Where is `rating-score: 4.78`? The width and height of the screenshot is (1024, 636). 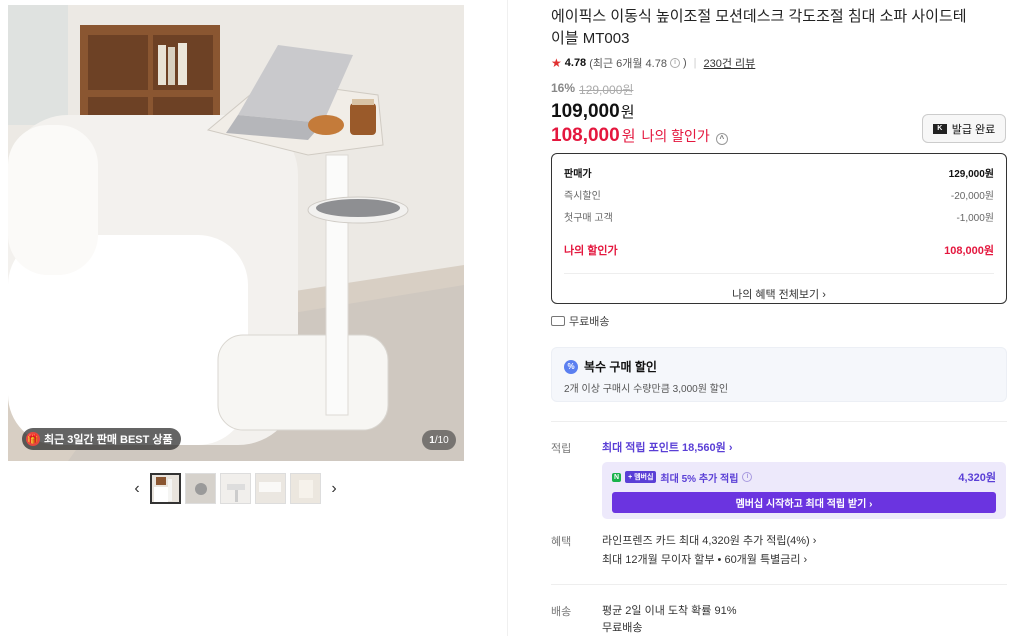
rating-score: 4.78 is located at coordinates (575, 63).